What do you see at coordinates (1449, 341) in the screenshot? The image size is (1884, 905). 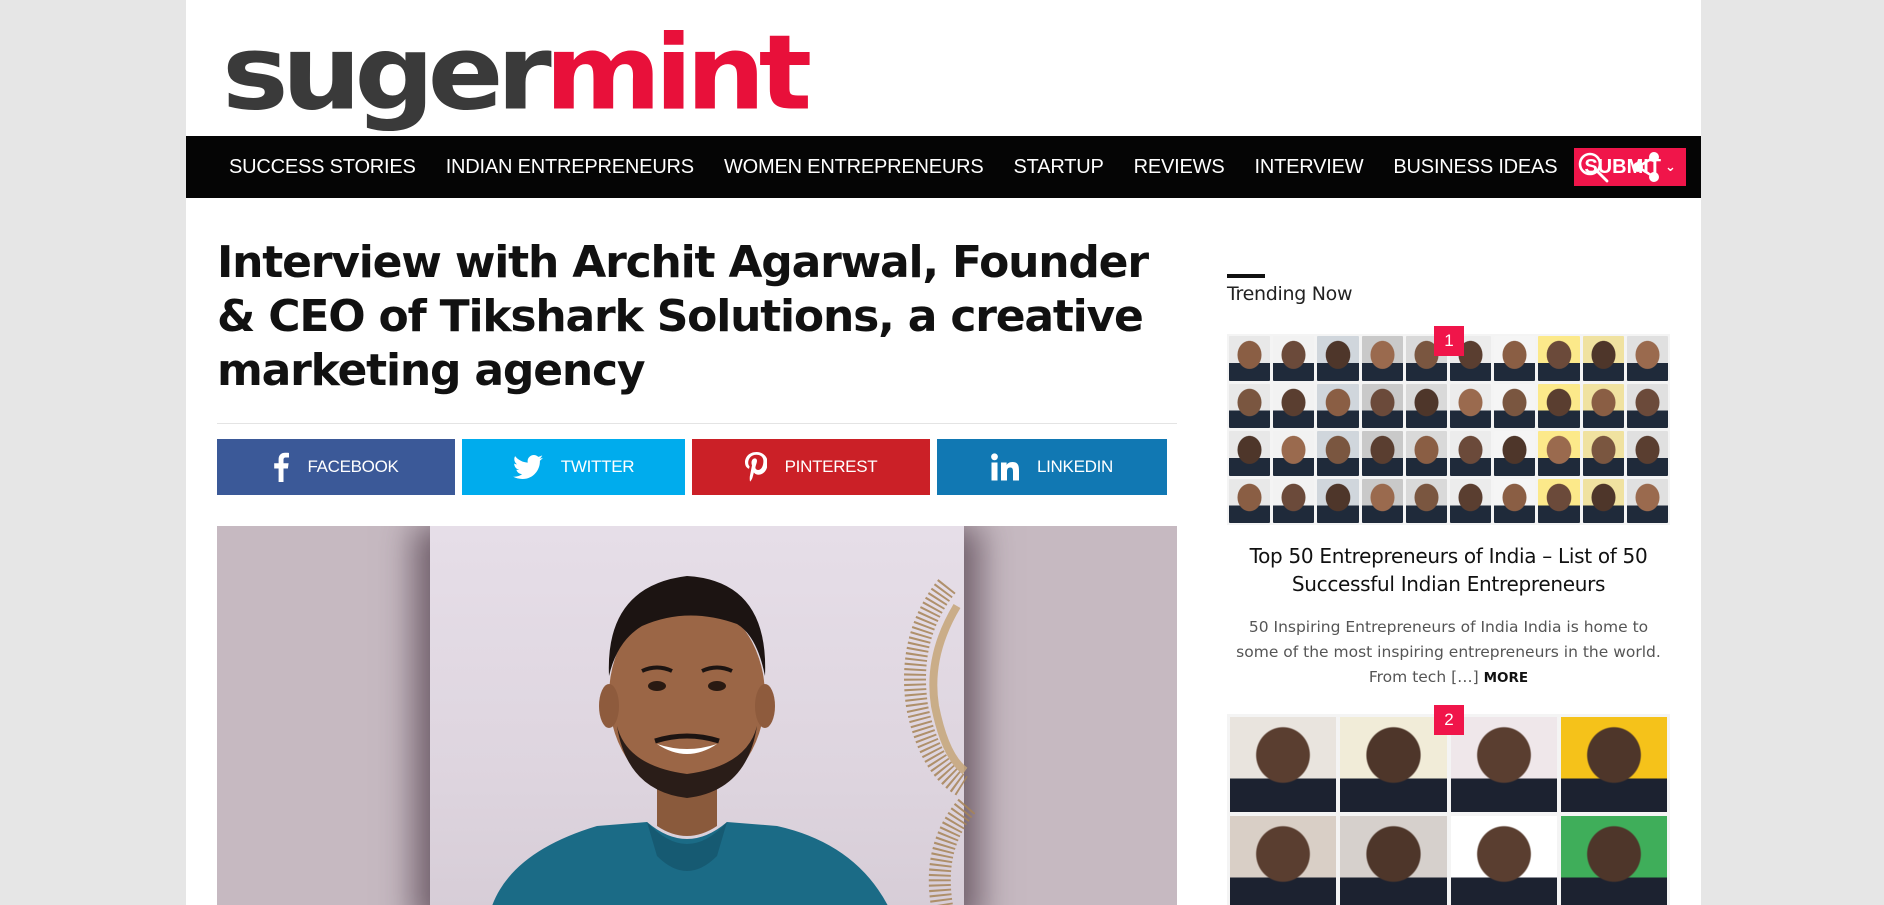 I see `rank-badge-1: 1` at bounding box center [1449, 341].